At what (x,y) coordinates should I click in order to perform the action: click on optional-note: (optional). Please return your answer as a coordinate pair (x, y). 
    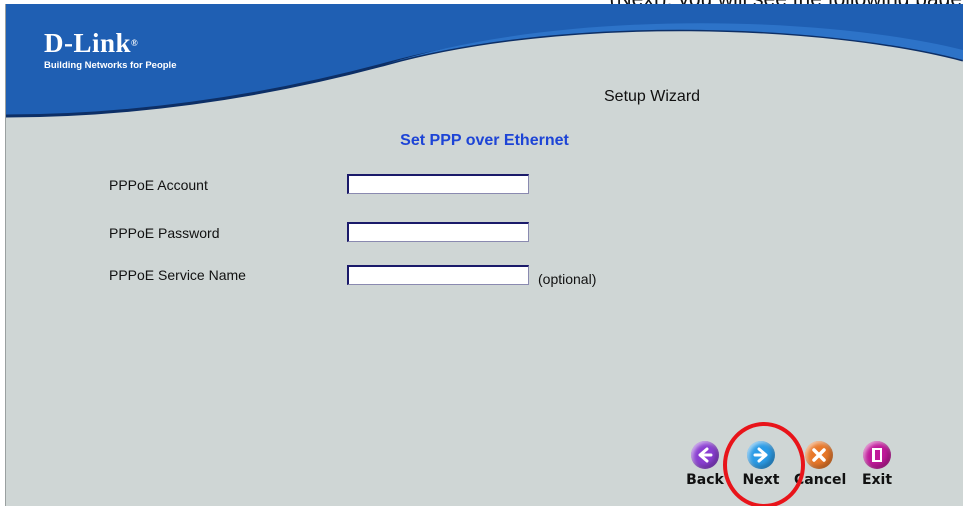
    Looking at the image, I should click on (567, 279).